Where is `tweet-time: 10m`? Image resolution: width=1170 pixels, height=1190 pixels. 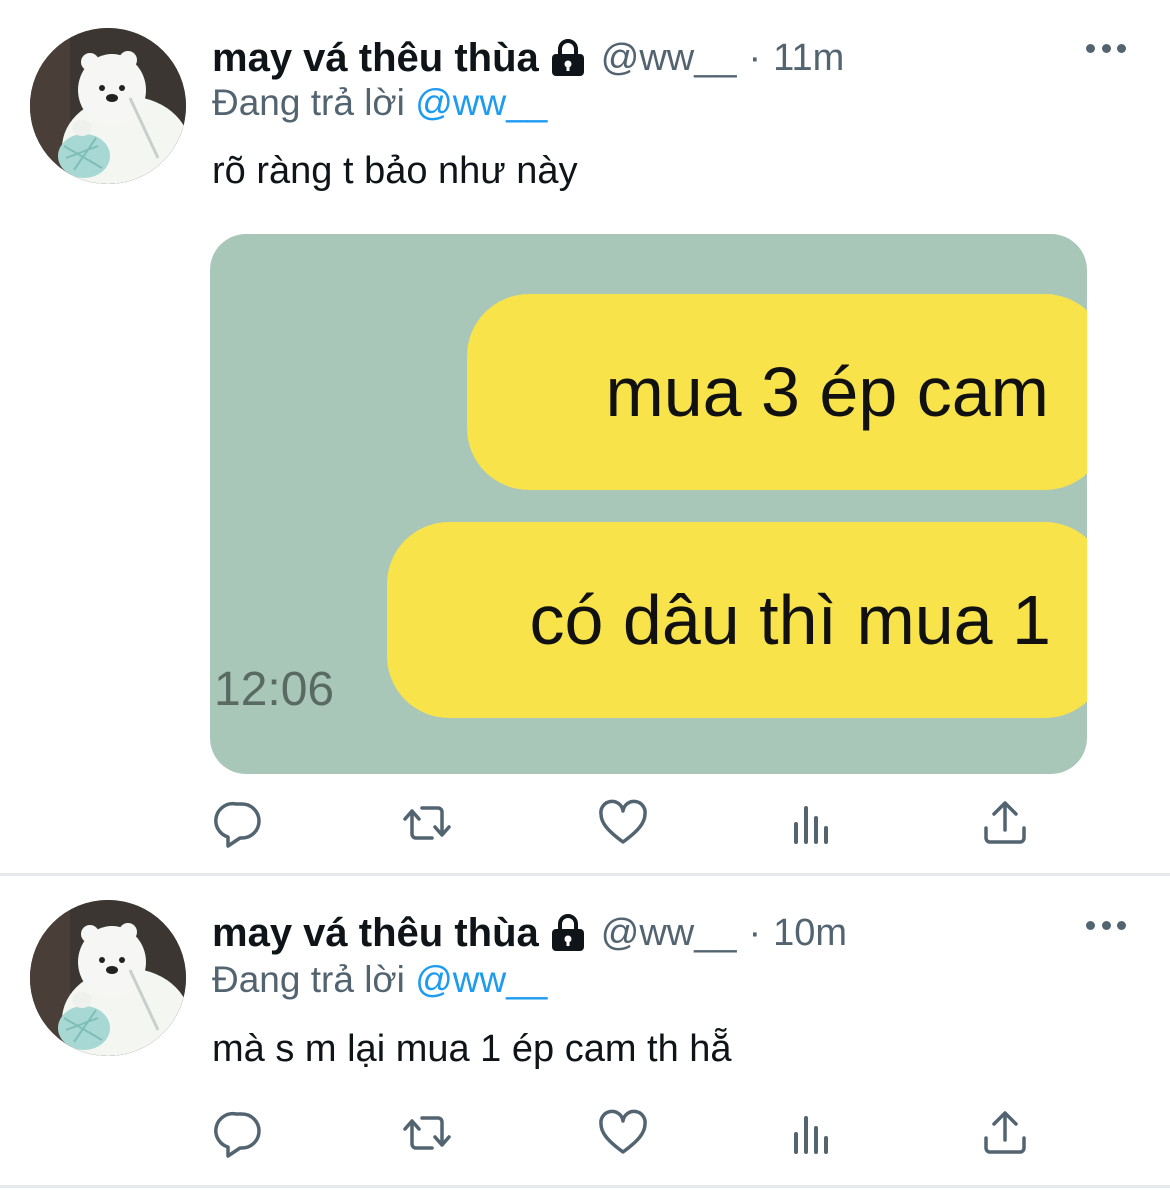 tweet-time: 10m is located at coordinates (810, 933).